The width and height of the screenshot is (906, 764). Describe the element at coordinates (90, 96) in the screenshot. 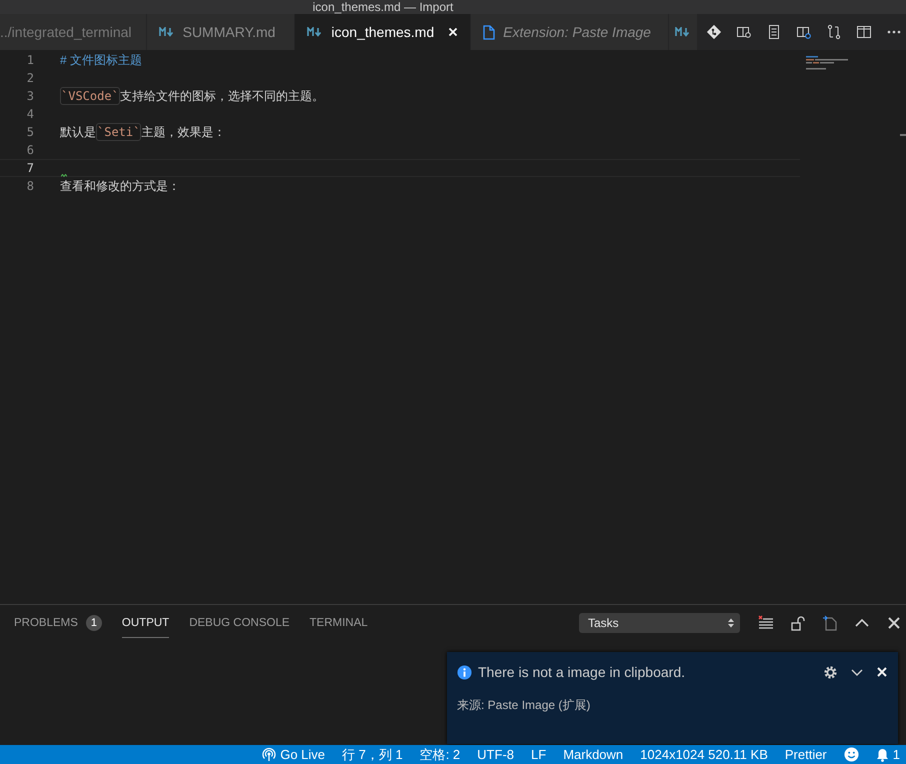

I see `inline-code: `VSCode`` at that location.